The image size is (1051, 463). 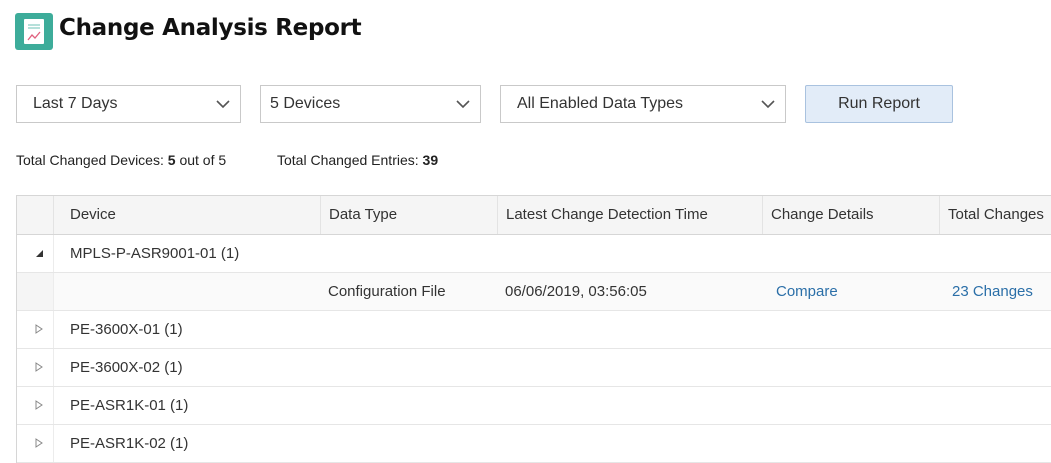 I want to click on device-name: PE-ASR1K-01 (1), so click(x=129, y=405).